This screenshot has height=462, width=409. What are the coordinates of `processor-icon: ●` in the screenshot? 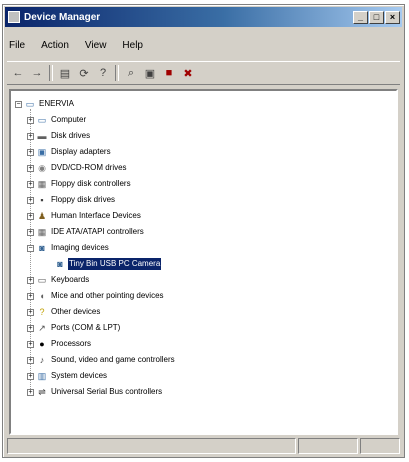 It's located at (42, 344).